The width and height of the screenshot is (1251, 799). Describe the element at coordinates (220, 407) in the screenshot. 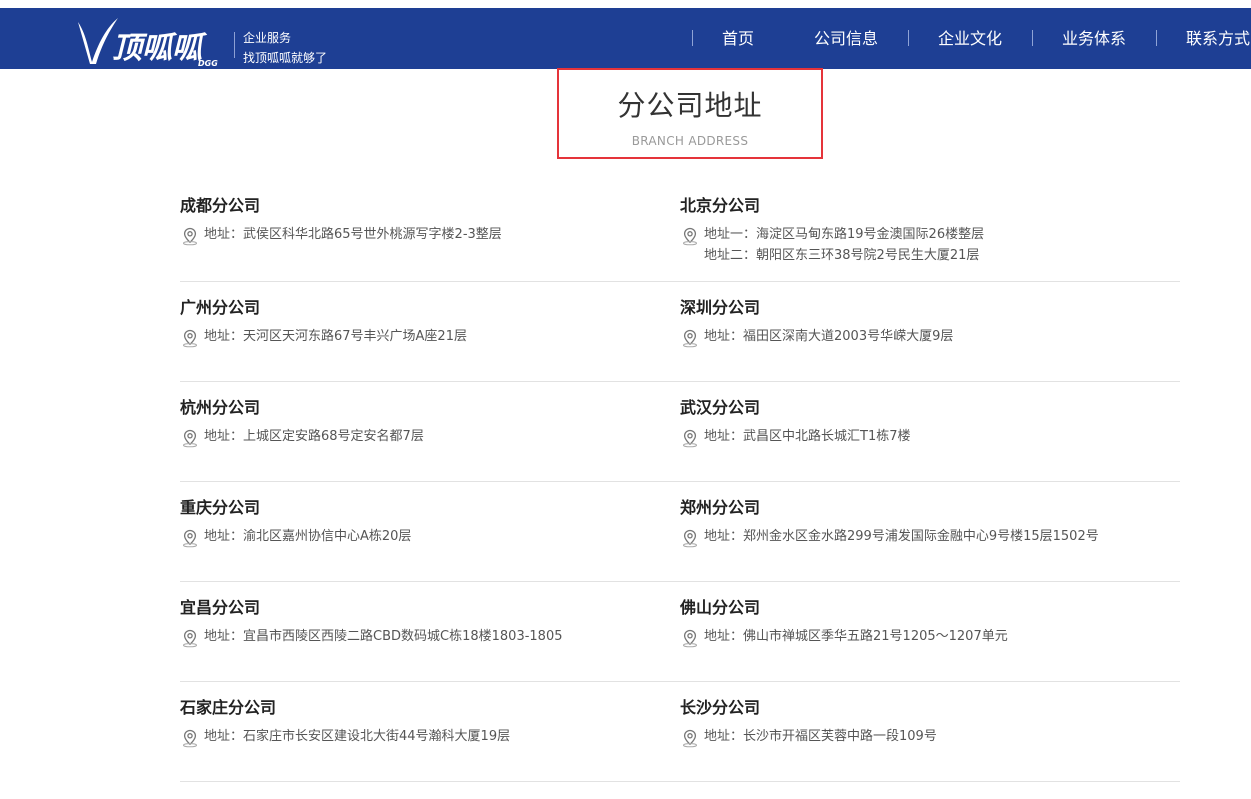

I see `branch-name: 杭州分公司` at that location.